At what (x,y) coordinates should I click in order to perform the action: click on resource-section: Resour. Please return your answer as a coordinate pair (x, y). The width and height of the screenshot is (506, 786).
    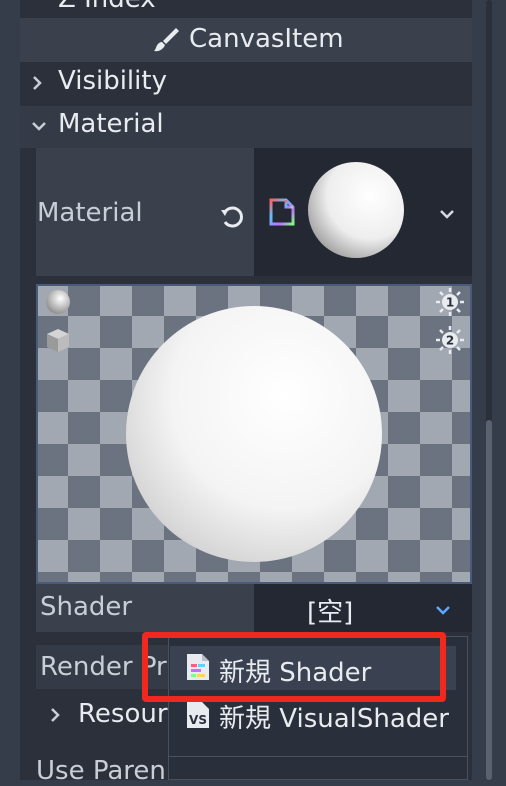
    Looking at the image, I should click on (123, 714).